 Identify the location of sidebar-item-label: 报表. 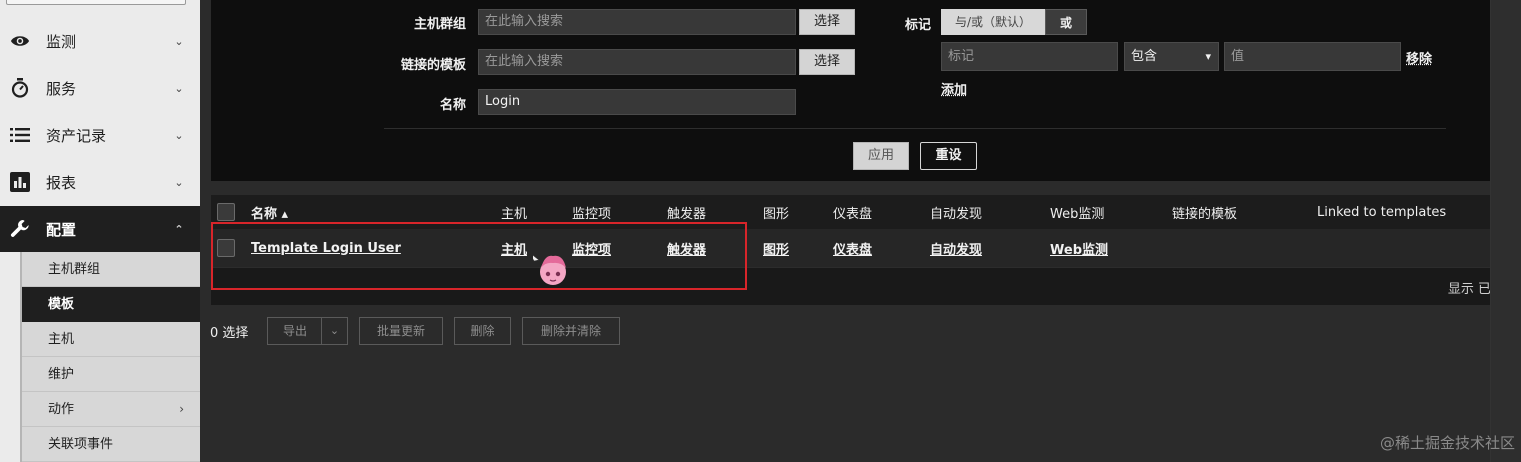
(61, 182).